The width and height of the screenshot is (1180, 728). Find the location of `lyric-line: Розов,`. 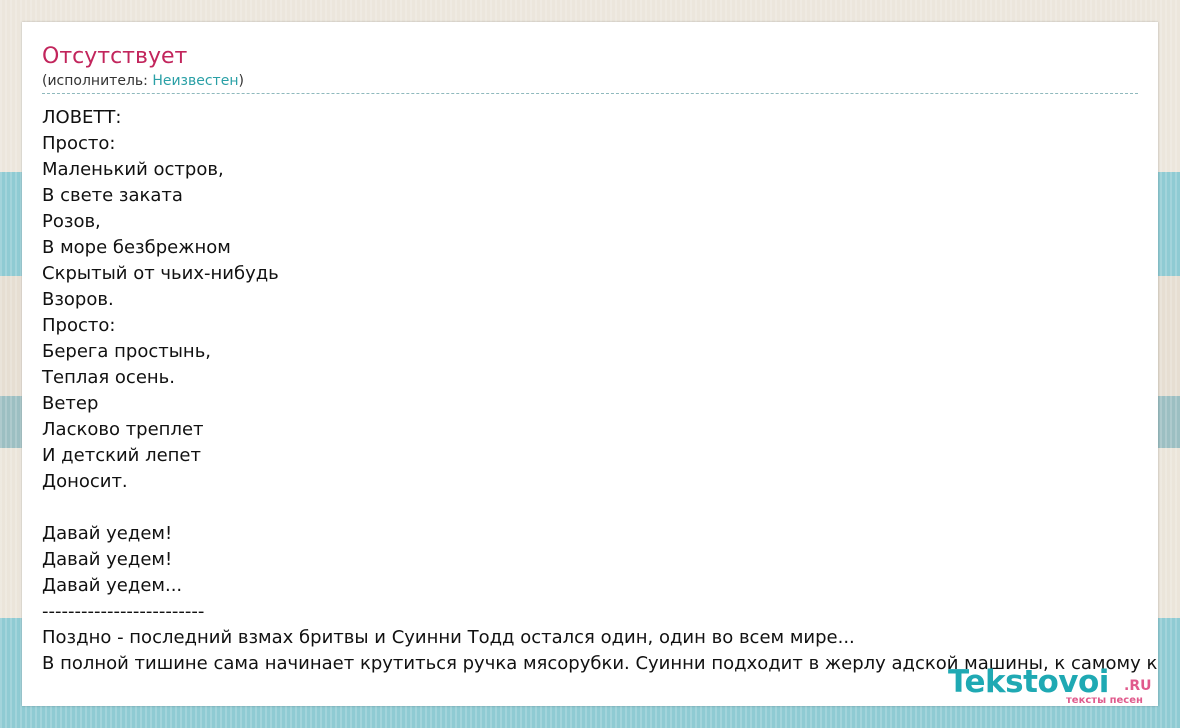

lyric-line: Розов, is located at coordinates (71, 221).